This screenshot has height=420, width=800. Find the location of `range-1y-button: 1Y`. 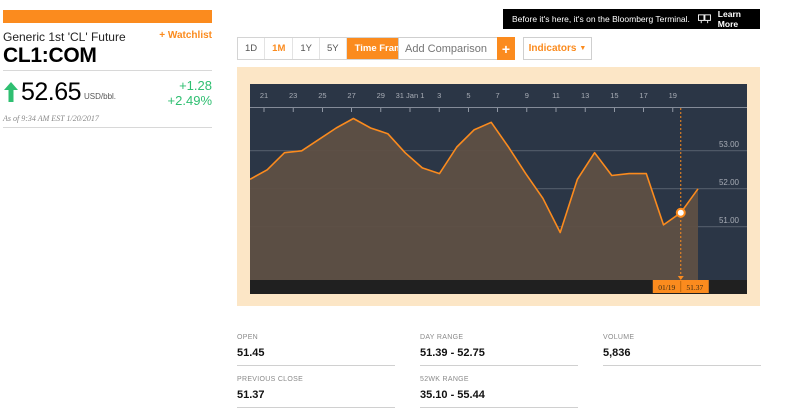

range-1y-button: 1Y is located at coordinates (306, 48).